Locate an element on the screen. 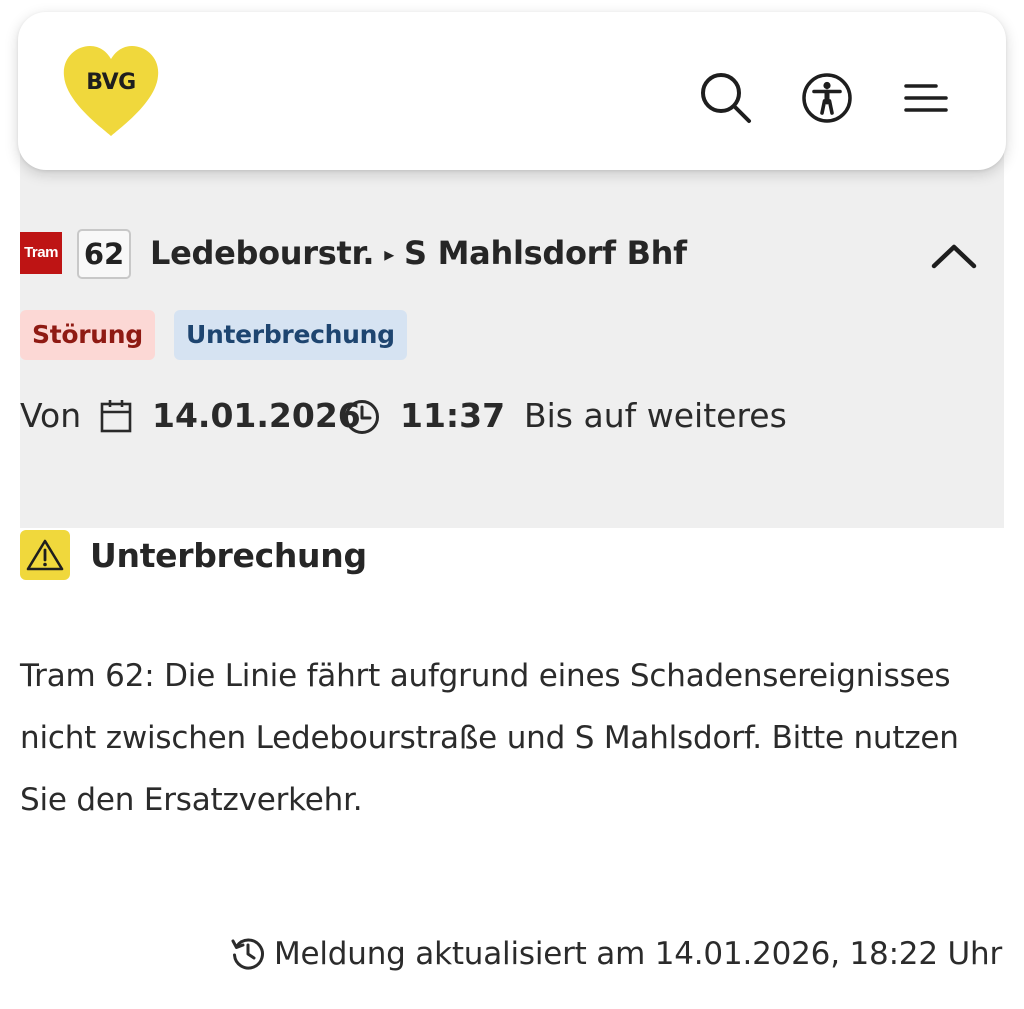 The image size is (1024, 1009). logo-text: BVG is located at coordinates (111, 82).